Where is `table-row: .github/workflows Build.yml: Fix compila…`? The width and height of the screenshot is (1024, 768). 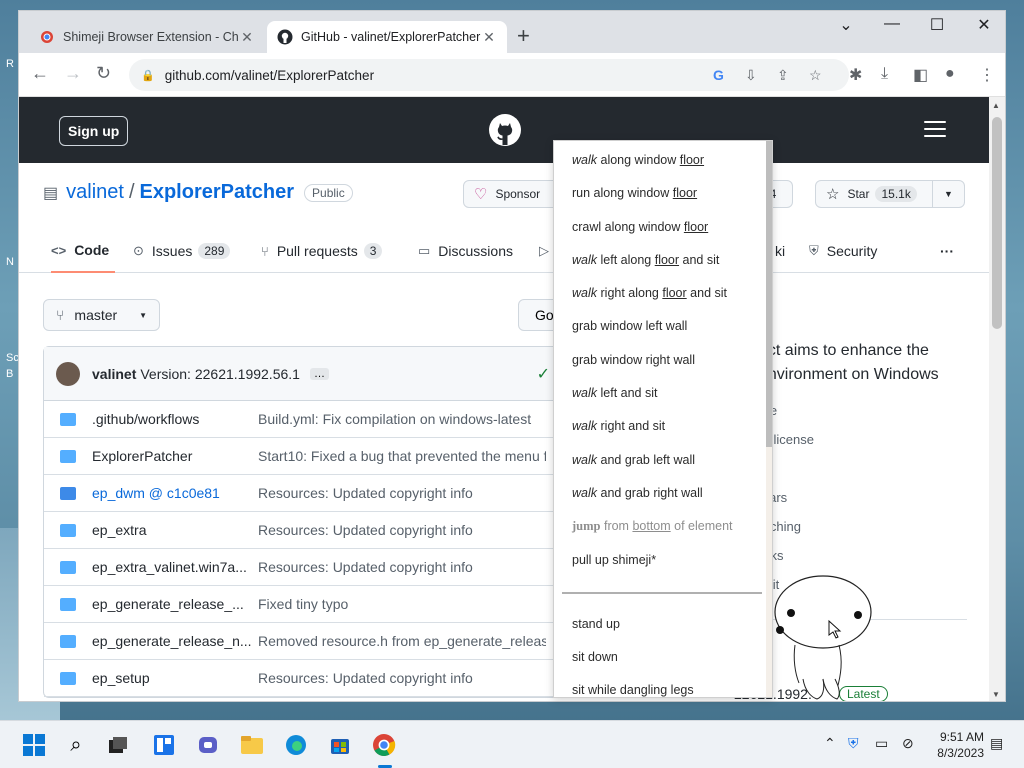
table-row: .github/workflows Build.yml: Fix compila… is located at coordinates (303, 419).